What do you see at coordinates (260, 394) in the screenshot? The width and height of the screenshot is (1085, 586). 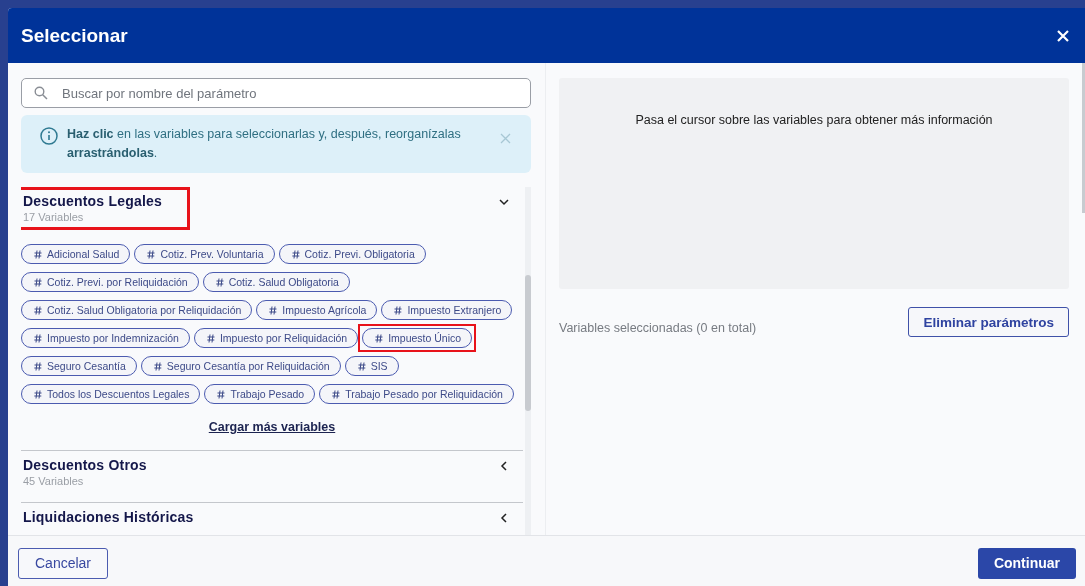 I see `variable-chip: Trabajo Pesado` at bounding box center [260, 394].